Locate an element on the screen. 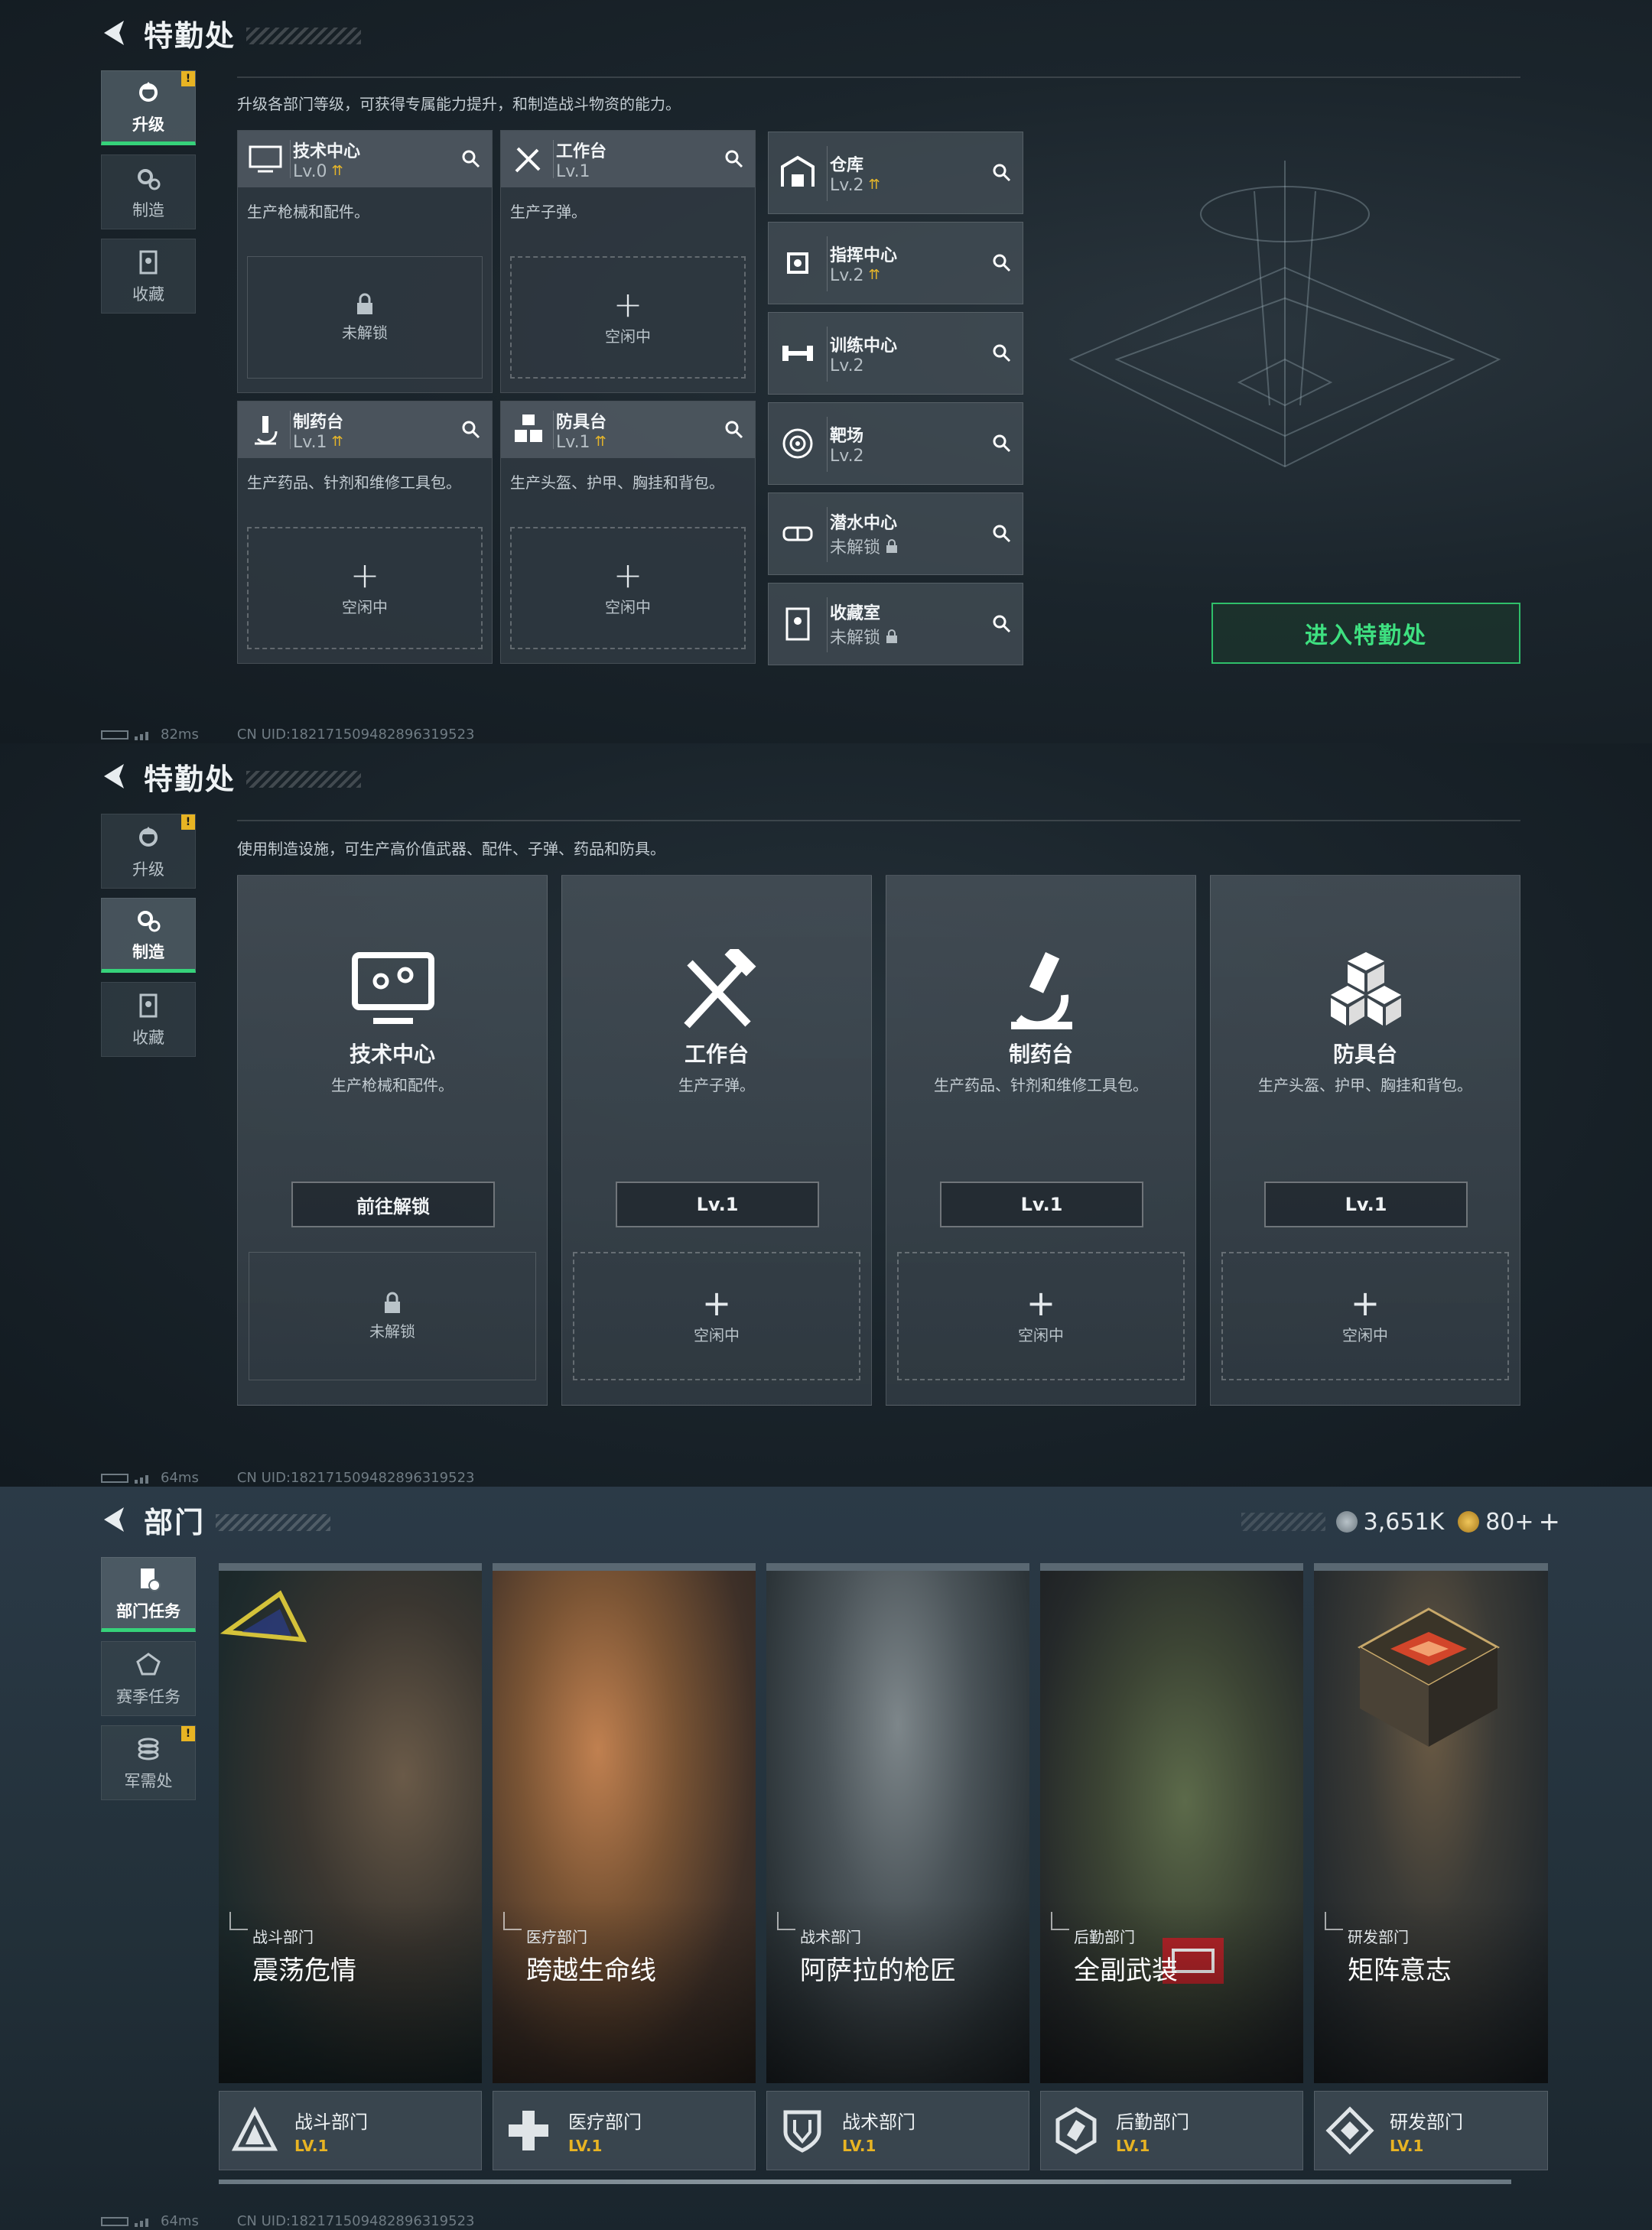 Image resolution: width=1652 pixels, height=2230 pixels. craft-card-tech-center: 技术中心 生产枪械和配件。 前往解锁 未解锁 is located at coordinates (392, 1140).